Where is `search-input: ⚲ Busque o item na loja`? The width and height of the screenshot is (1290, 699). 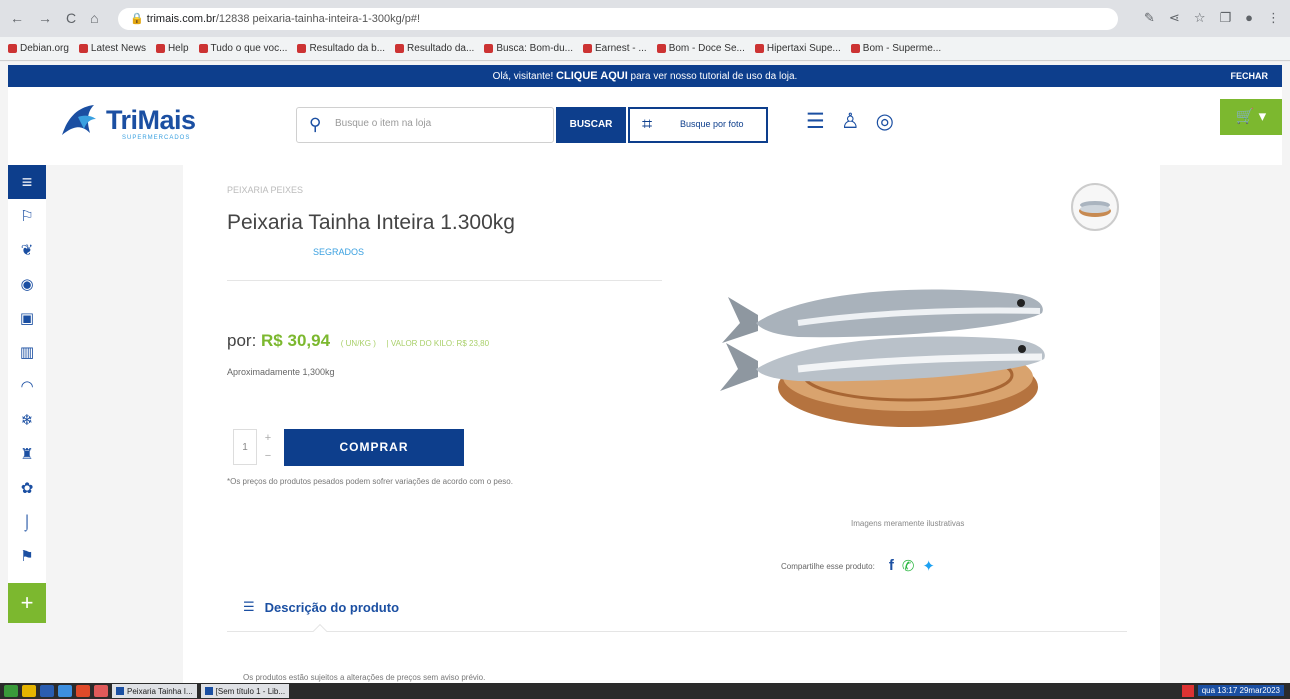
search-input: ⚲ Busque o item na loja is located at coordinates (425, 125).